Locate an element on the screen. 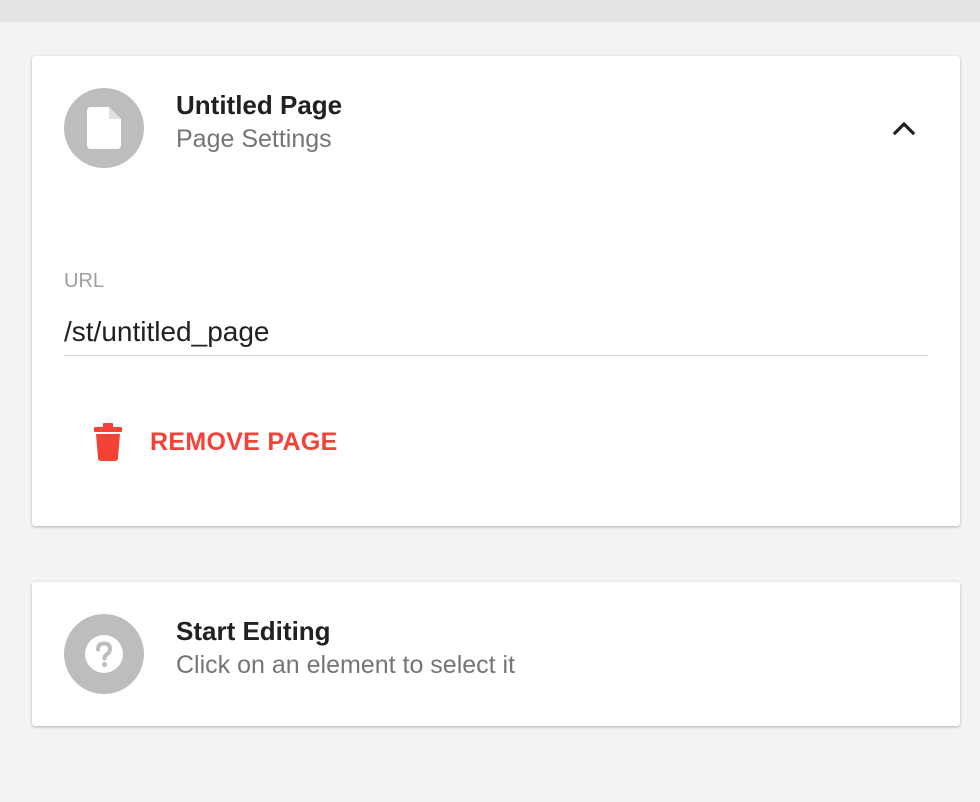  help-subtitle: Click on an element to select it is located at coordinates (346, 665).